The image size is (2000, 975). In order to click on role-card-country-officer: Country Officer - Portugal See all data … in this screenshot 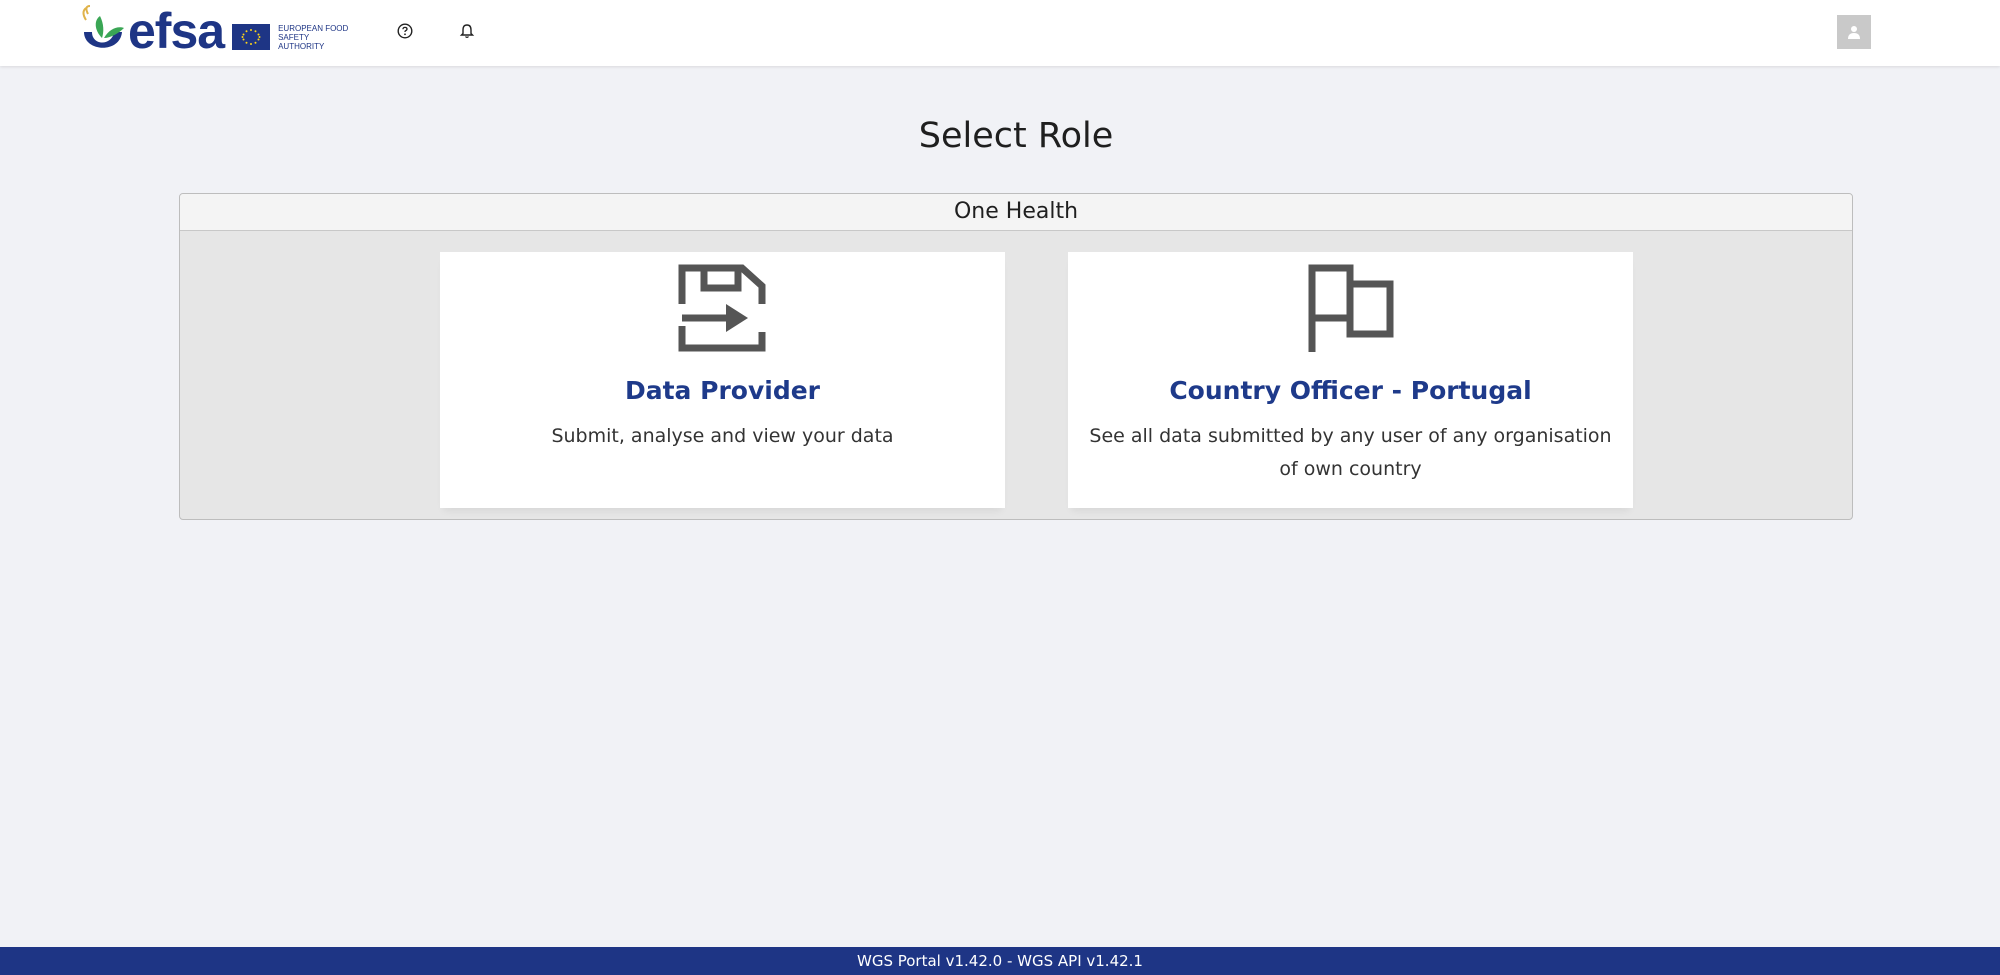, I will do `click(1350, 380)`.